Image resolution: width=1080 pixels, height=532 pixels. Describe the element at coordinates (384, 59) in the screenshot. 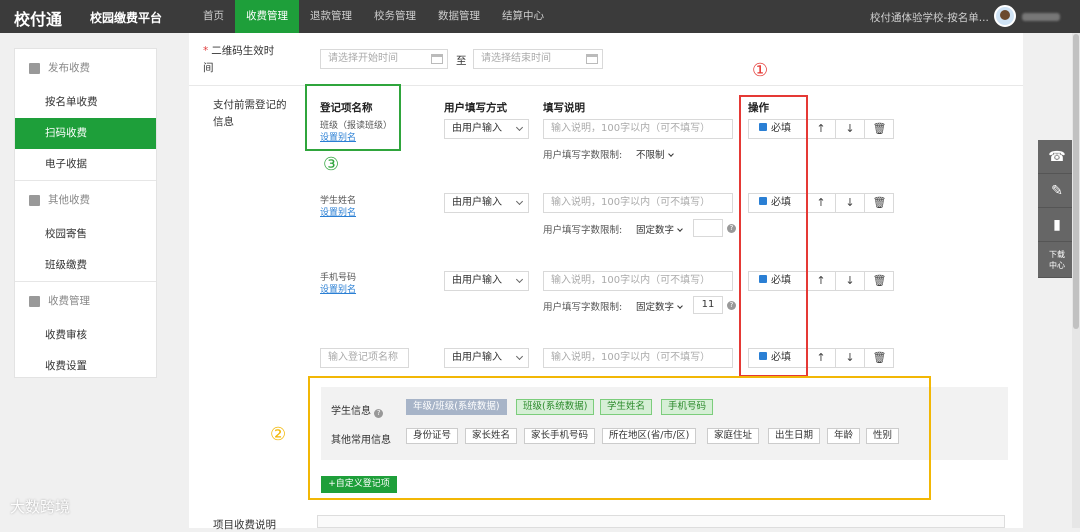

I see `start-time-input: 请选择开始时间` at that location.